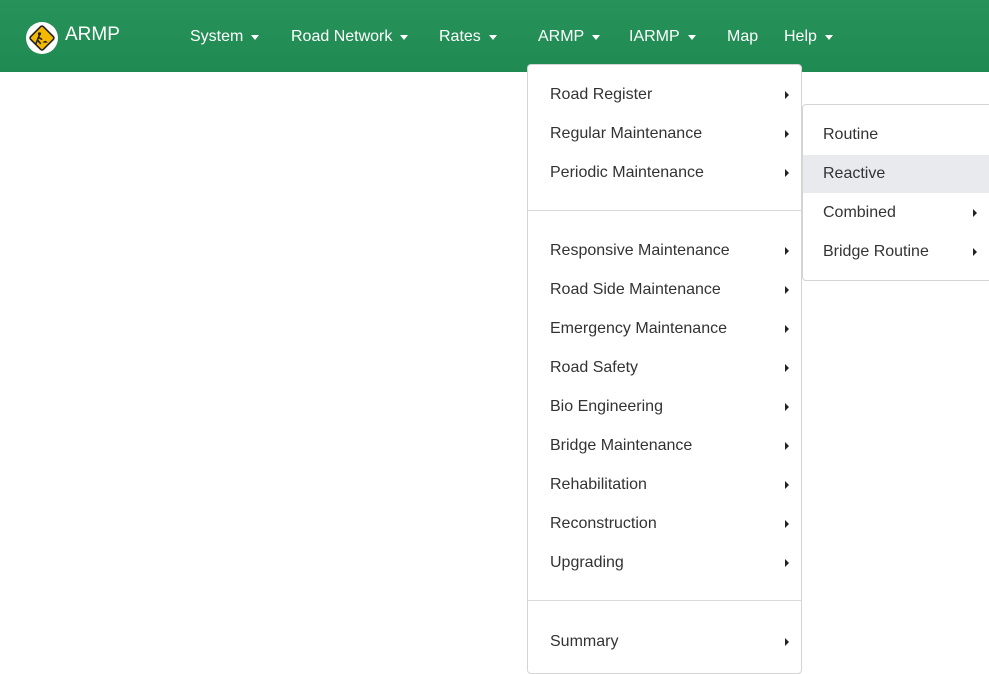 This screenshot has height=674, width=989. I want to click on menu-item-regular-maintenance: Regular Maintenance, so click(664, 134).